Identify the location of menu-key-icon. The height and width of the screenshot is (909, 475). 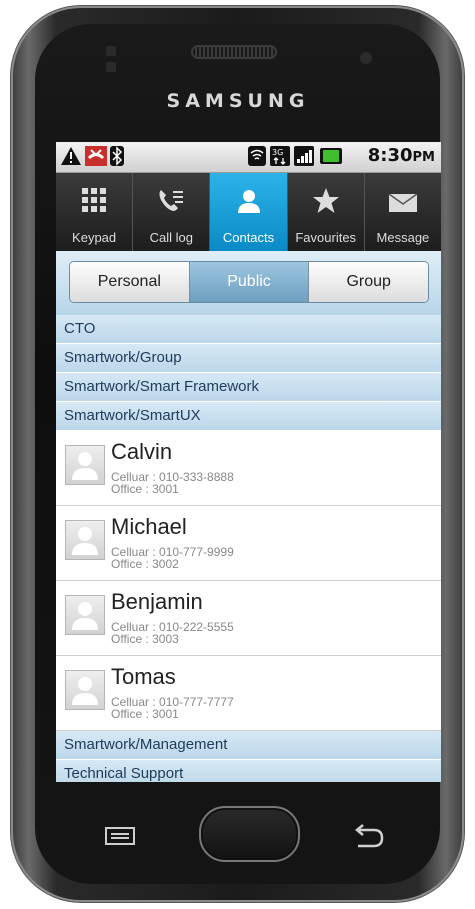
(120, 836).